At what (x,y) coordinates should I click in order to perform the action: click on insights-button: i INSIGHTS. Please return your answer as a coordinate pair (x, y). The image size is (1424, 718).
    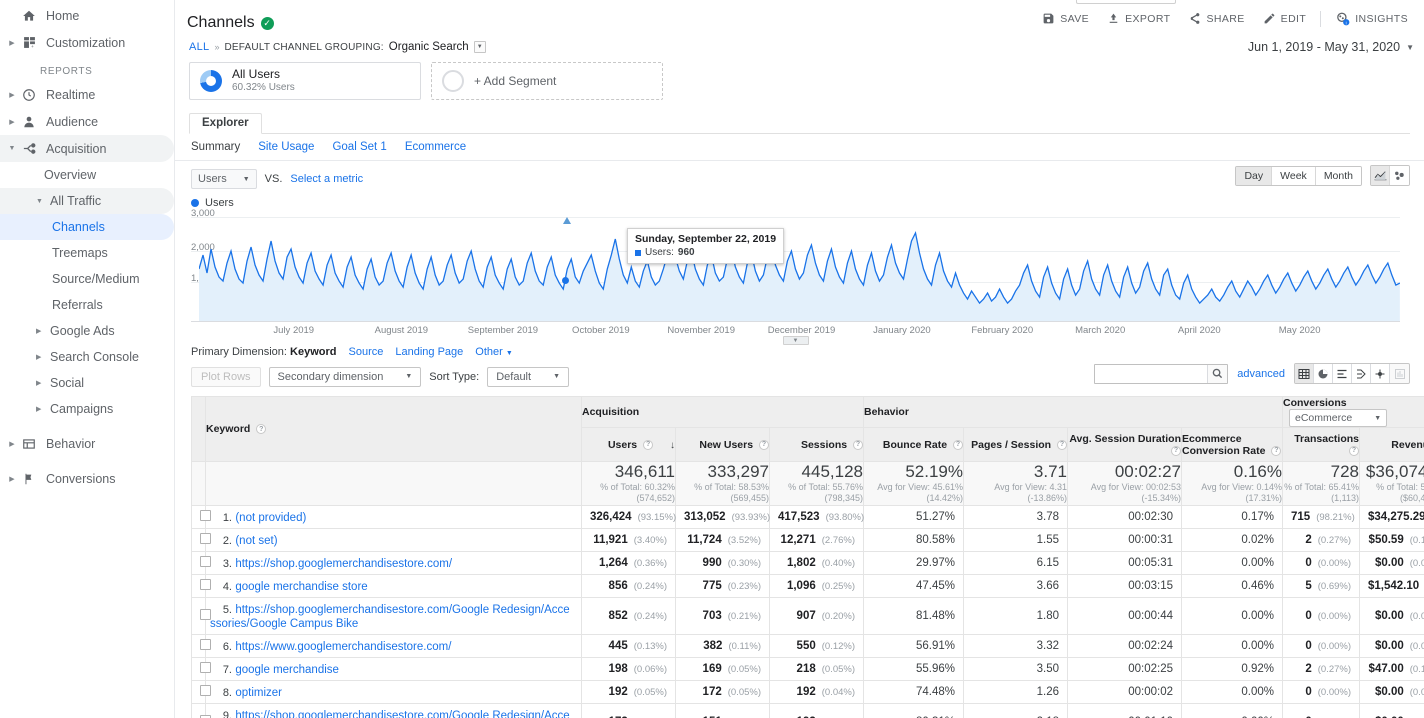
    Looking at the image, I should click on (1371, 18).